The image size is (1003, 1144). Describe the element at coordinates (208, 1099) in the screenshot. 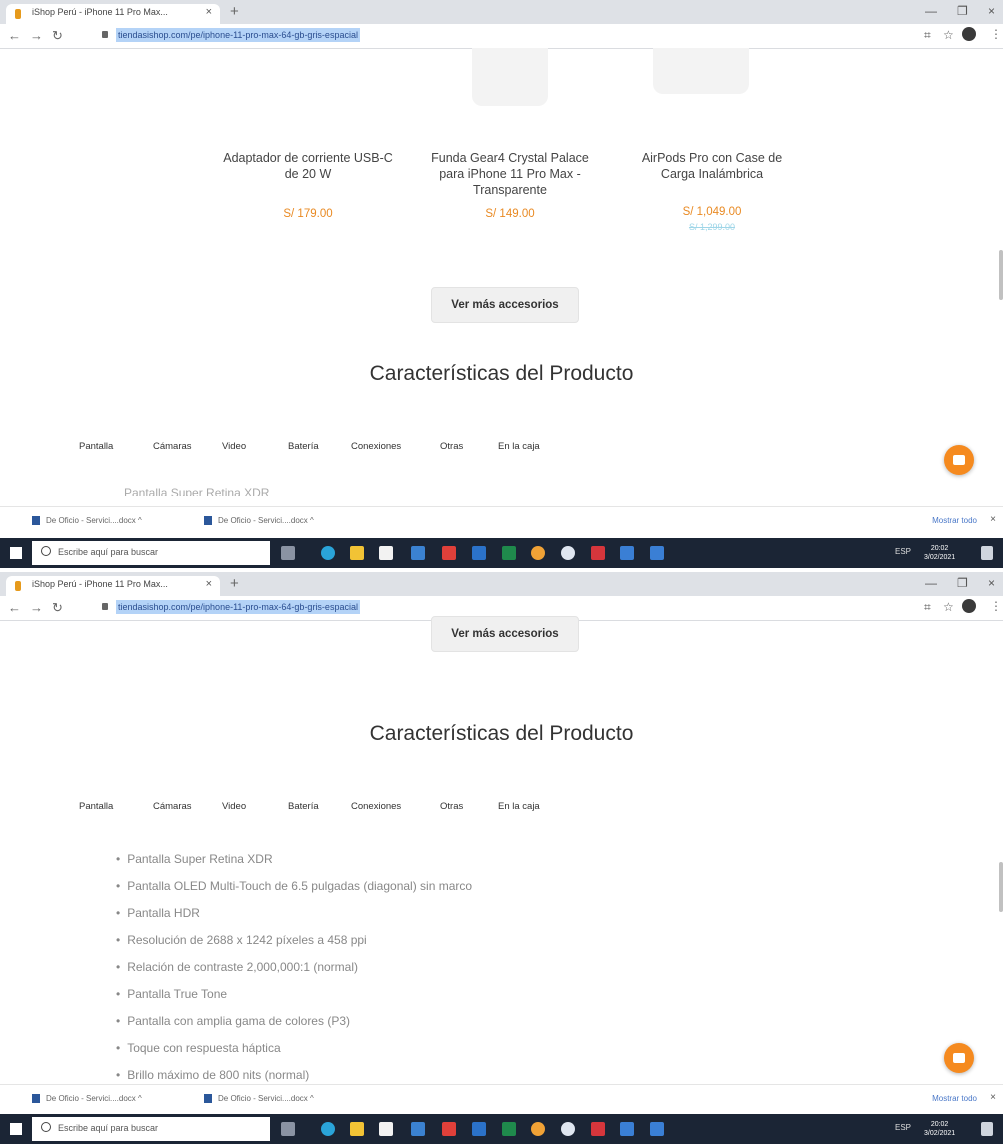

I see `word-doc-icon` at that location.